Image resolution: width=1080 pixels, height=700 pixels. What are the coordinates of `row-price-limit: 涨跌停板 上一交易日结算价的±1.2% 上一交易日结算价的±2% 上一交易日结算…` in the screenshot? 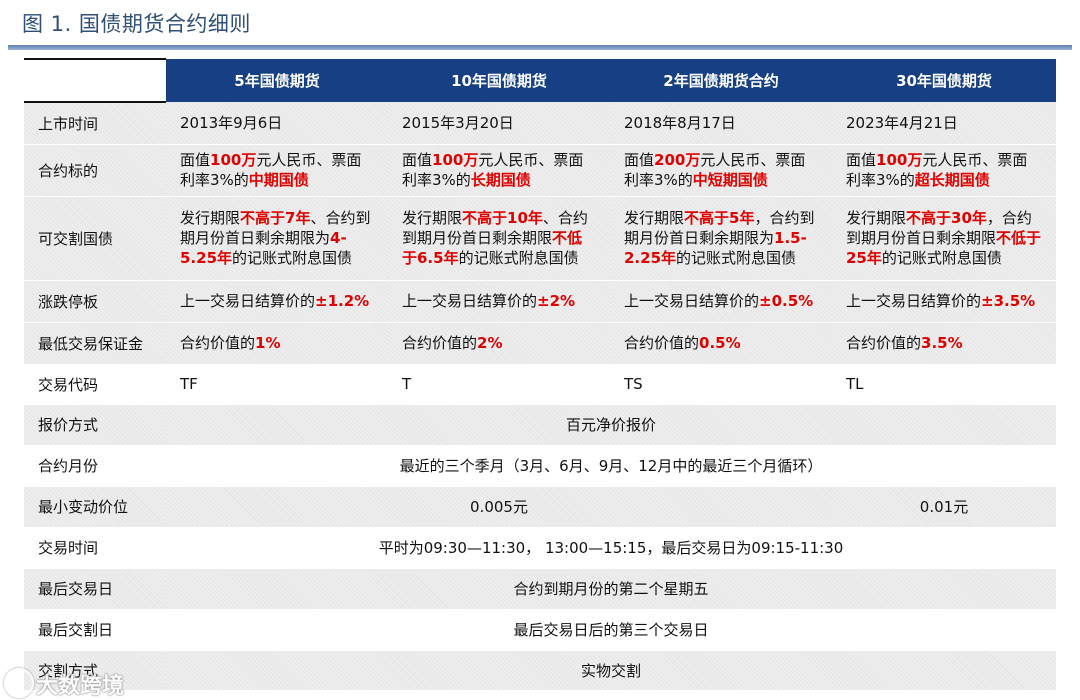 It's located at (540, 301).